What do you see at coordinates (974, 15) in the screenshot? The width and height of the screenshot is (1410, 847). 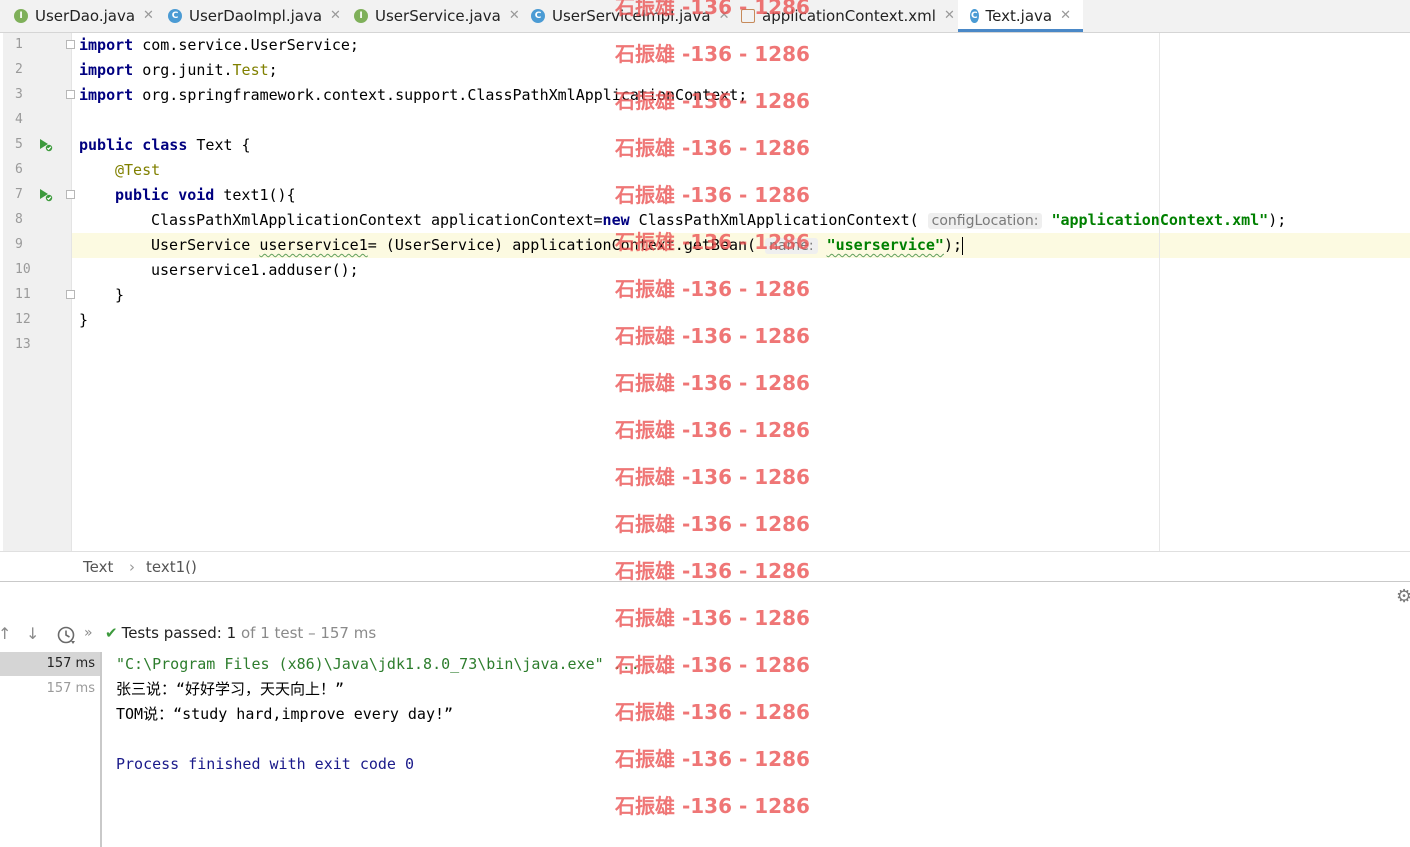 I see `class-test-icon: C` at bounding box center [974, 15].